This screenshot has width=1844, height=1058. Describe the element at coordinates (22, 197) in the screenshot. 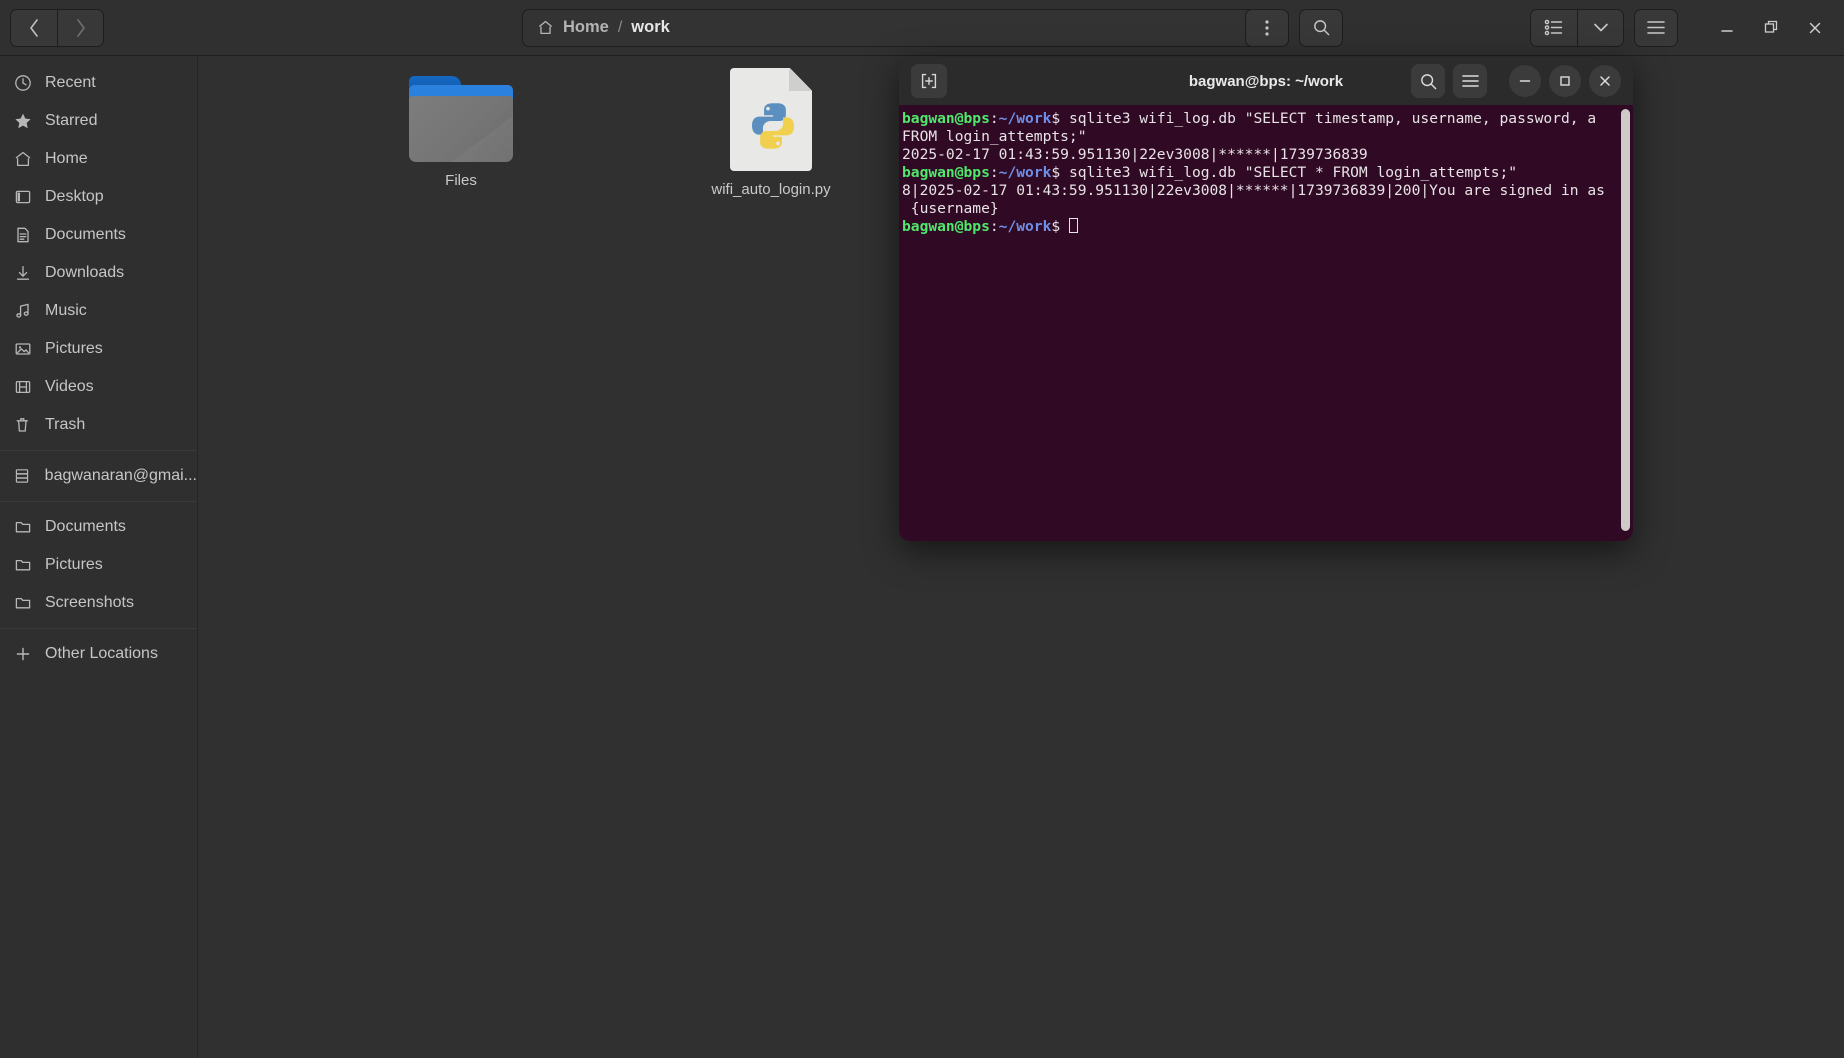

I see `desktop-icon` at that location.